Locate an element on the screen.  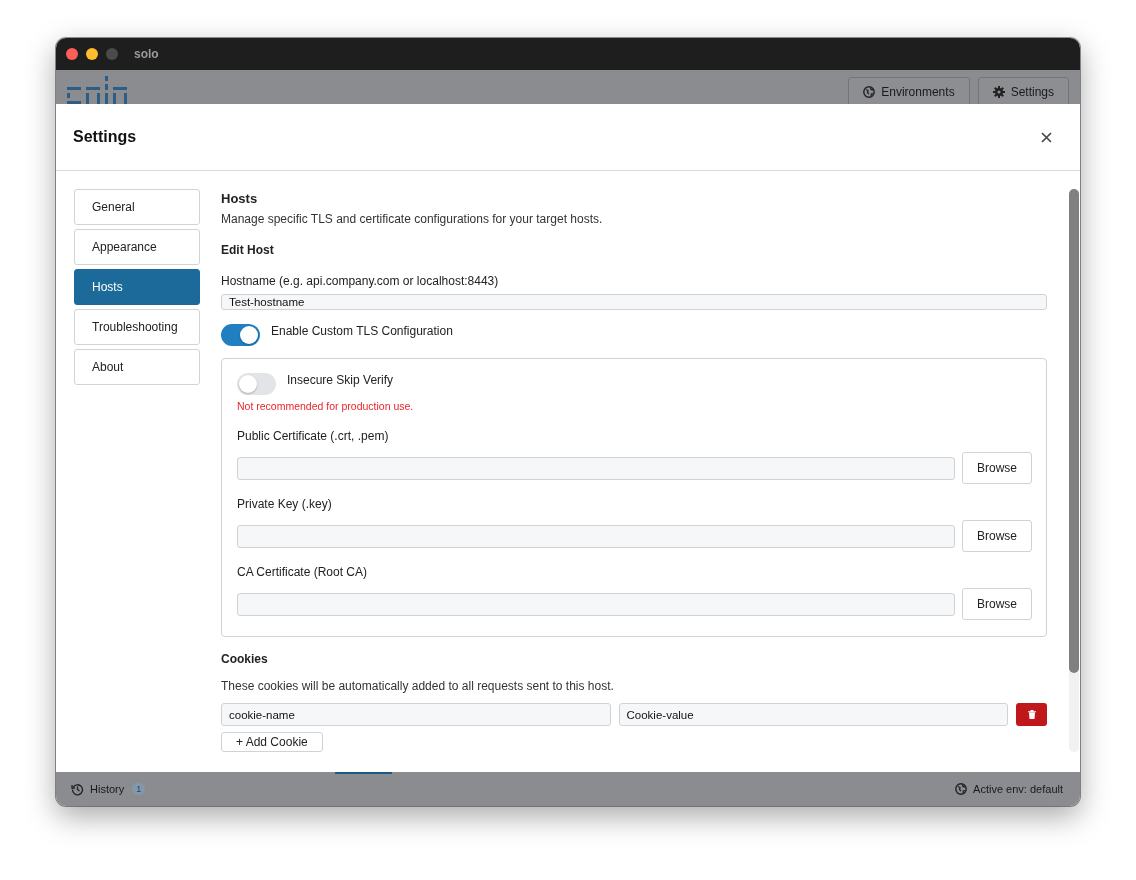
trash-icon is located at coordinates (1031, 715).